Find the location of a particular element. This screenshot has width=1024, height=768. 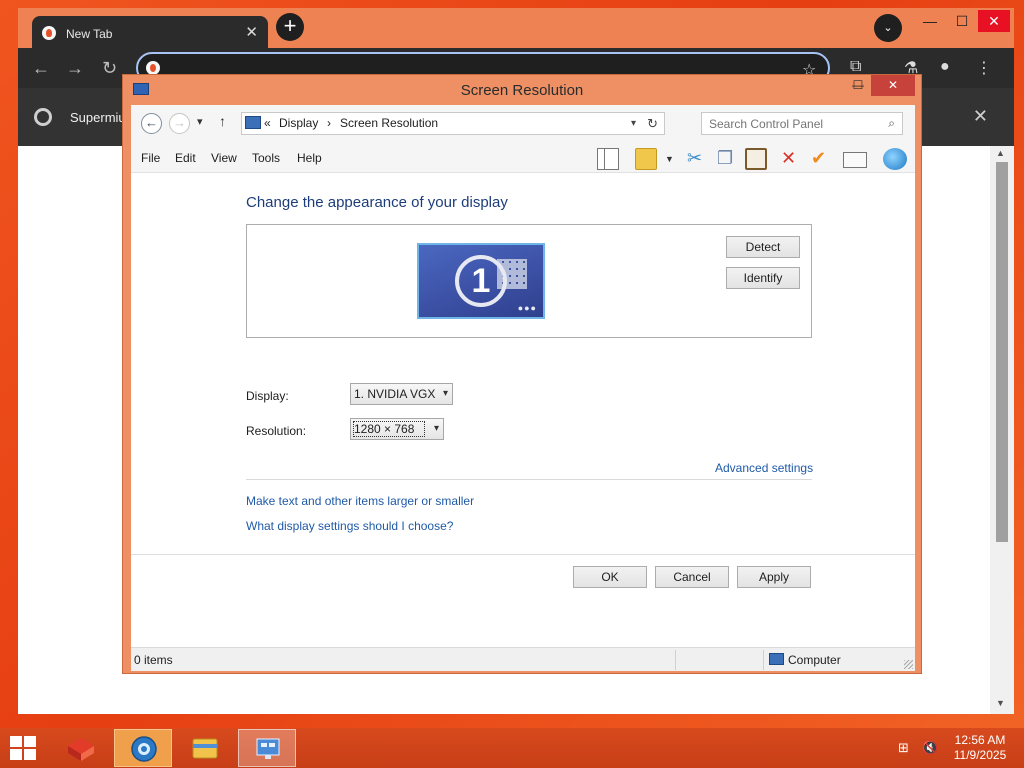

chromium-logo-icon is located at coordinates (43, 117).